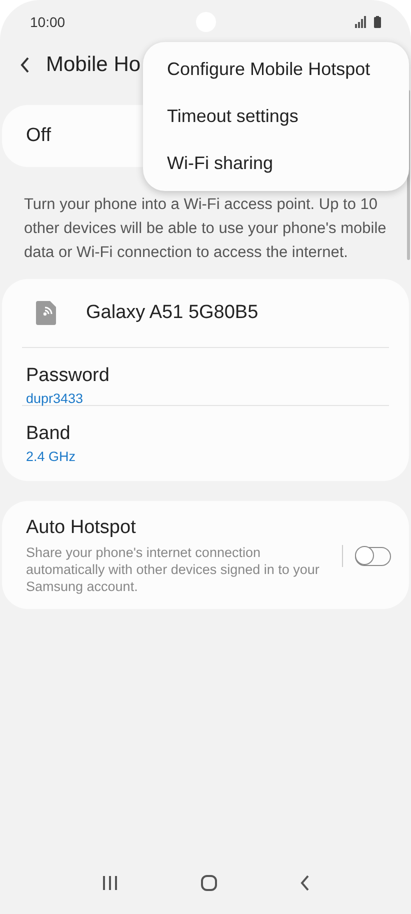 Image resolution: width=411 pixels, height=914 pixels. What do you see at coordinates (205, 434) in the screenshot?
I see `setting-row: Band 2.4 GHz` at bounding box center [205, 434].